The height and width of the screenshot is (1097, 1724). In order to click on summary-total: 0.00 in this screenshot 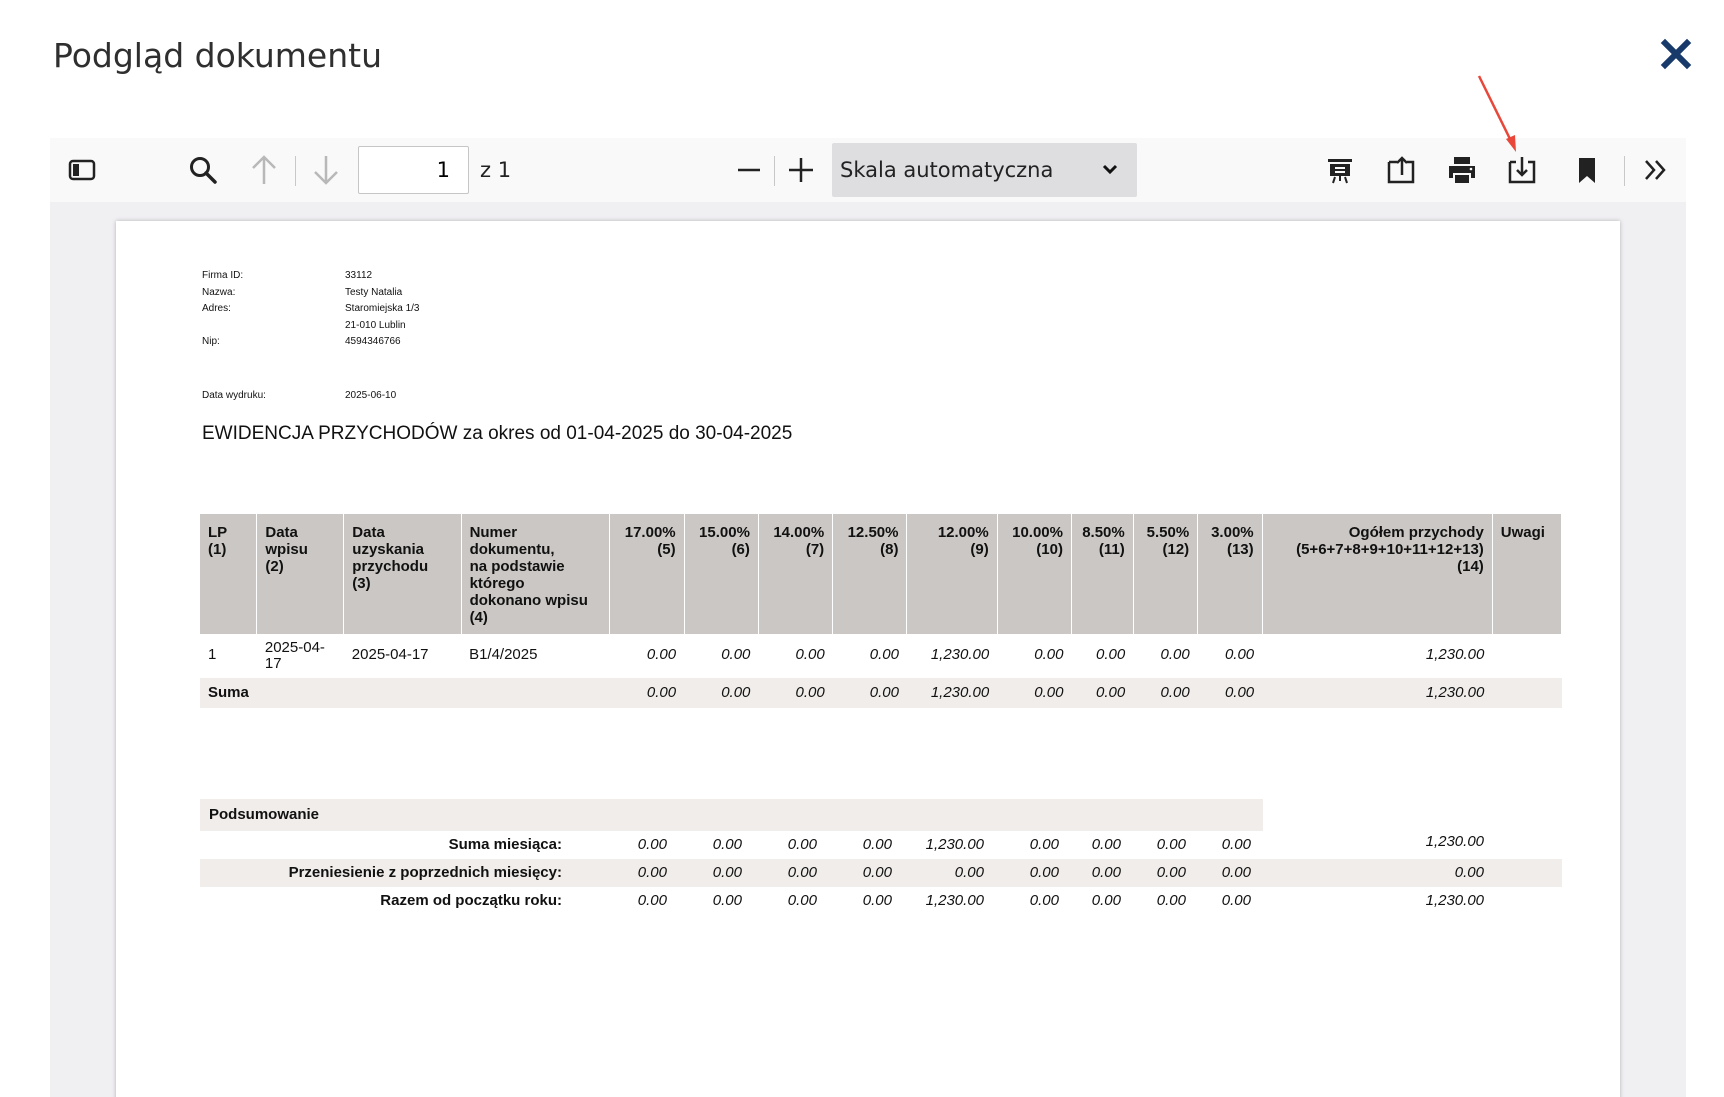, I will do `click(1469, 872)`.